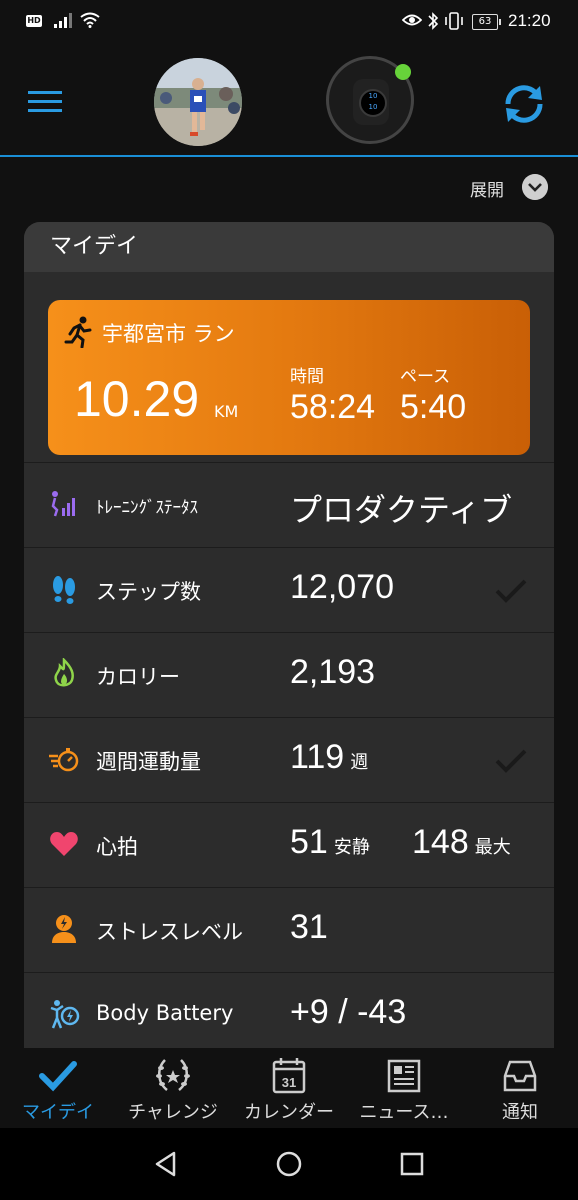 The width and height of the screenshot is (578, 1200). I want to click on metric-value-wrap: 119 週, so click(329, 757).